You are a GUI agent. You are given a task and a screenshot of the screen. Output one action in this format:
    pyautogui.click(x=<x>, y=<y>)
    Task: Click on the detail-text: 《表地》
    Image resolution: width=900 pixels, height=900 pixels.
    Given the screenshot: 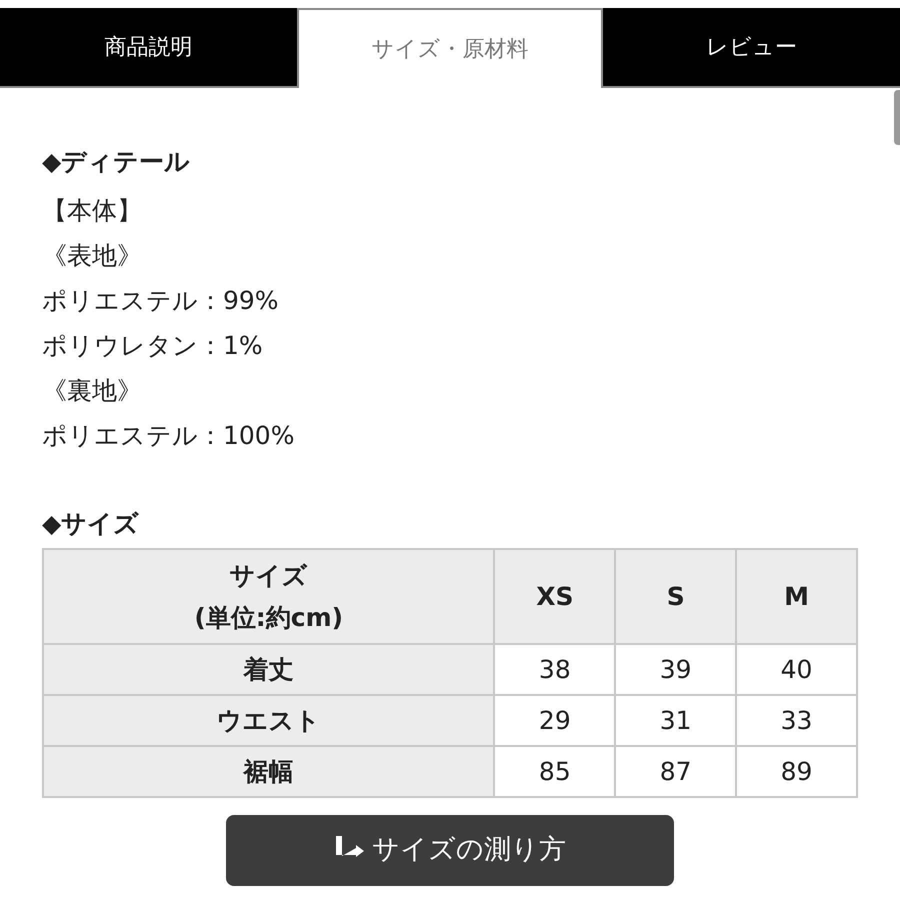 What is the action you would take?
    pyautogui.click(x=92, y=256)
    